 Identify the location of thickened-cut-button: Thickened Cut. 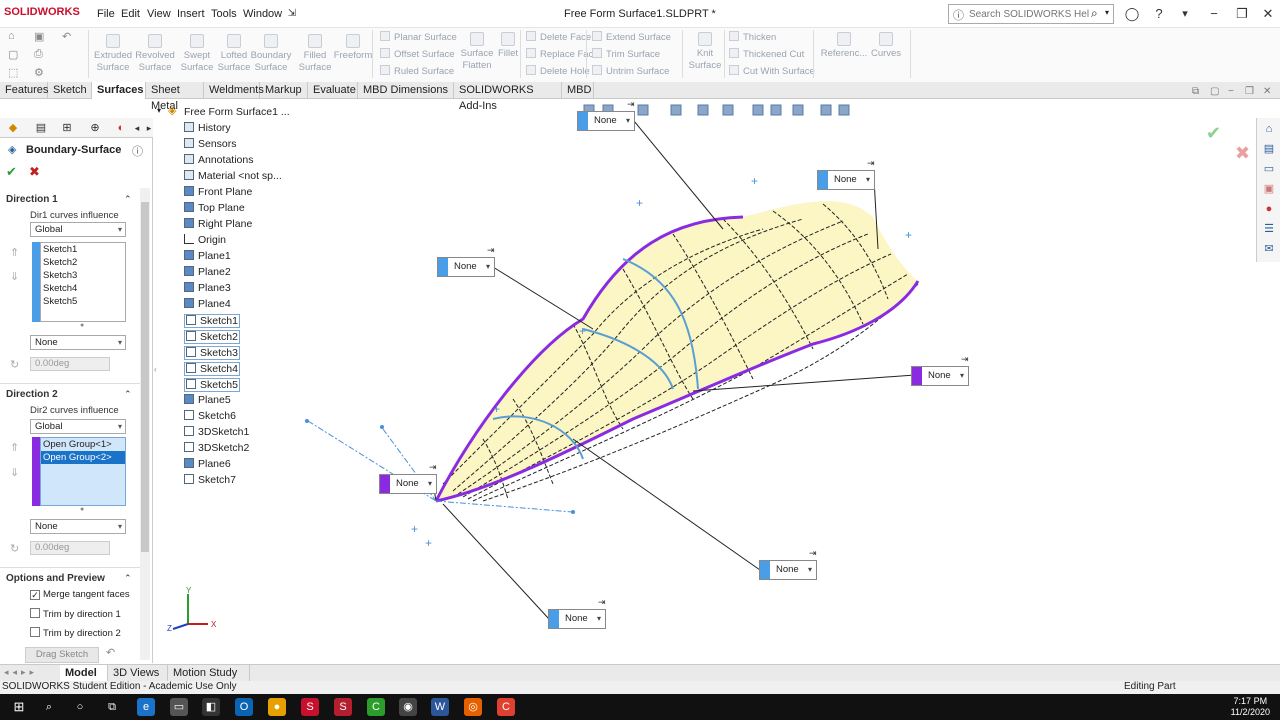
(766, 54).